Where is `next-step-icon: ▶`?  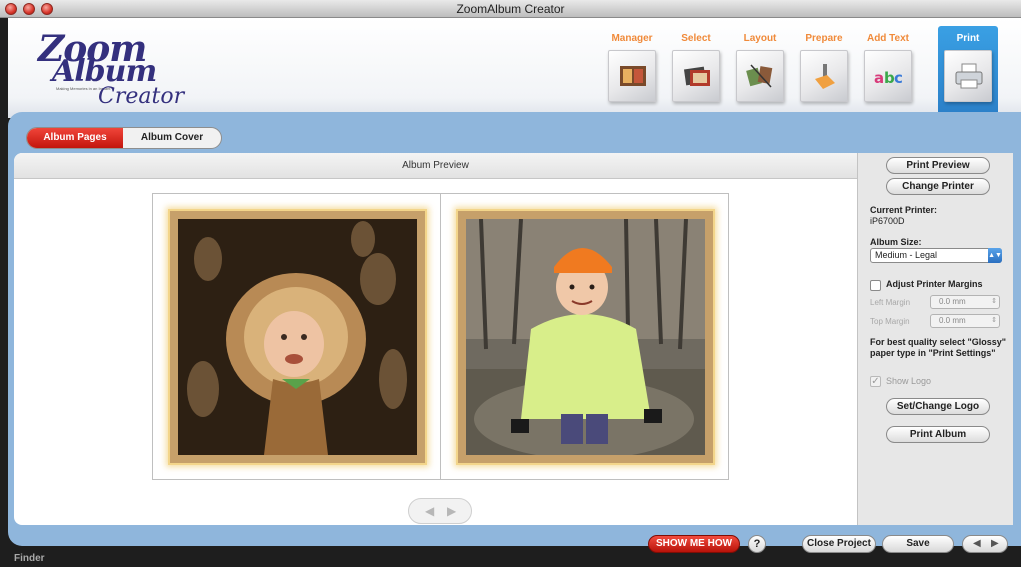 next-step-icon: ▶ is located at coordinates (995, 543).